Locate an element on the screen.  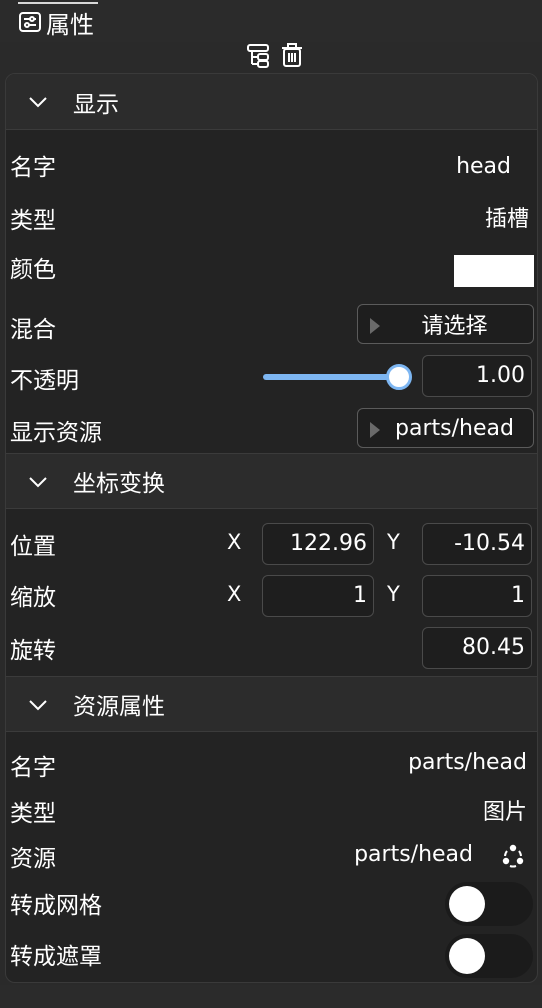
opacity-slider-track is located at coordinates (331, 377).